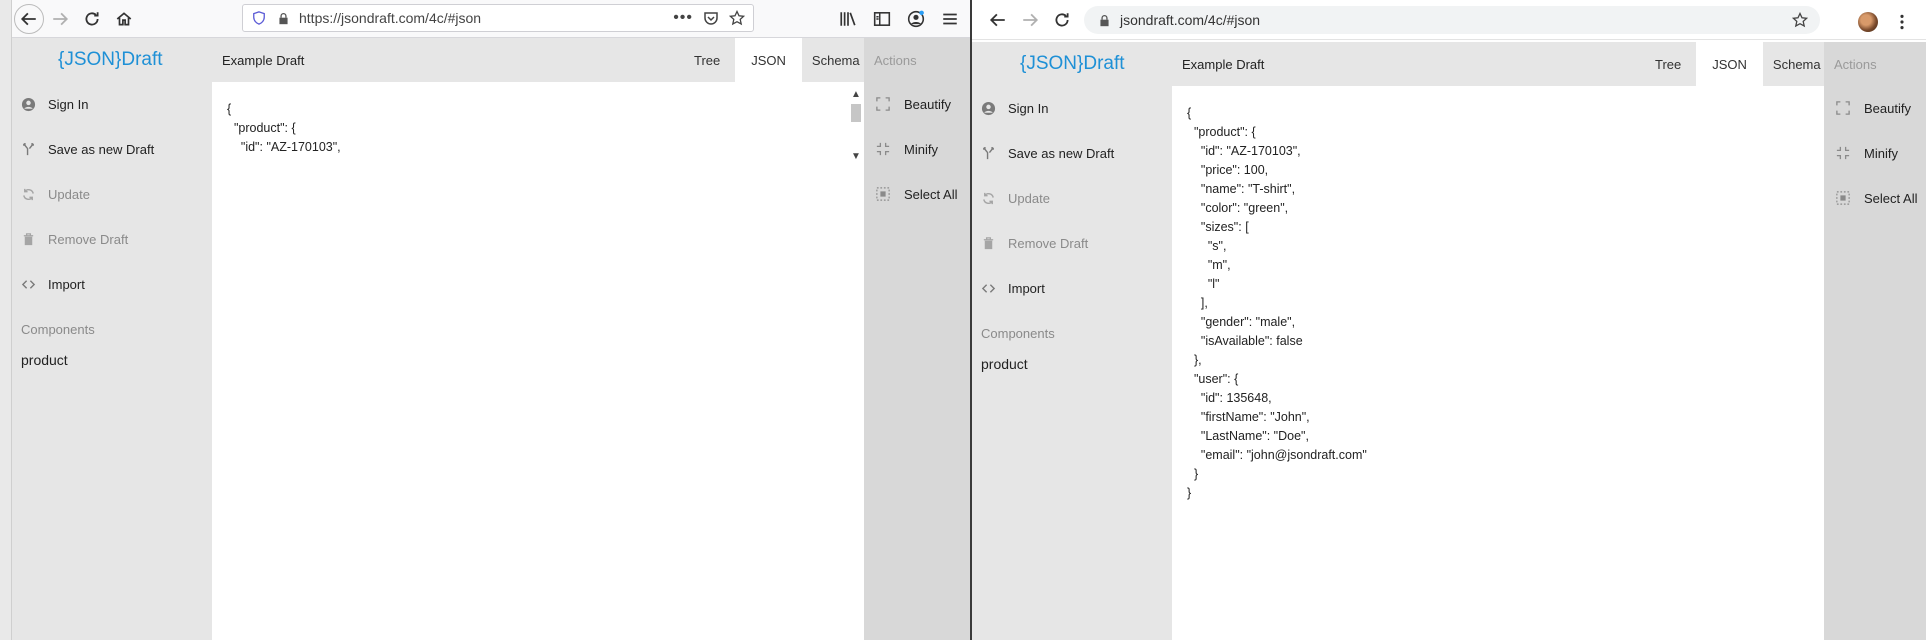  Describe the element at coordinates (1452, 20) in the screenshot. I see `address-bar: jsondraft.com/4c/#json` at that location.